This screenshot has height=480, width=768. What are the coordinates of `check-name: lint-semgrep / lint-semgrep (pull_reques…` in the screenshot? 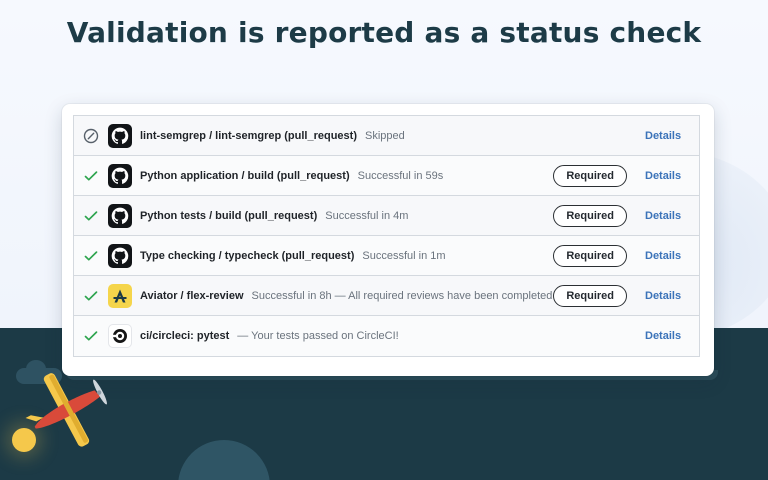 It's located at (248, 135).